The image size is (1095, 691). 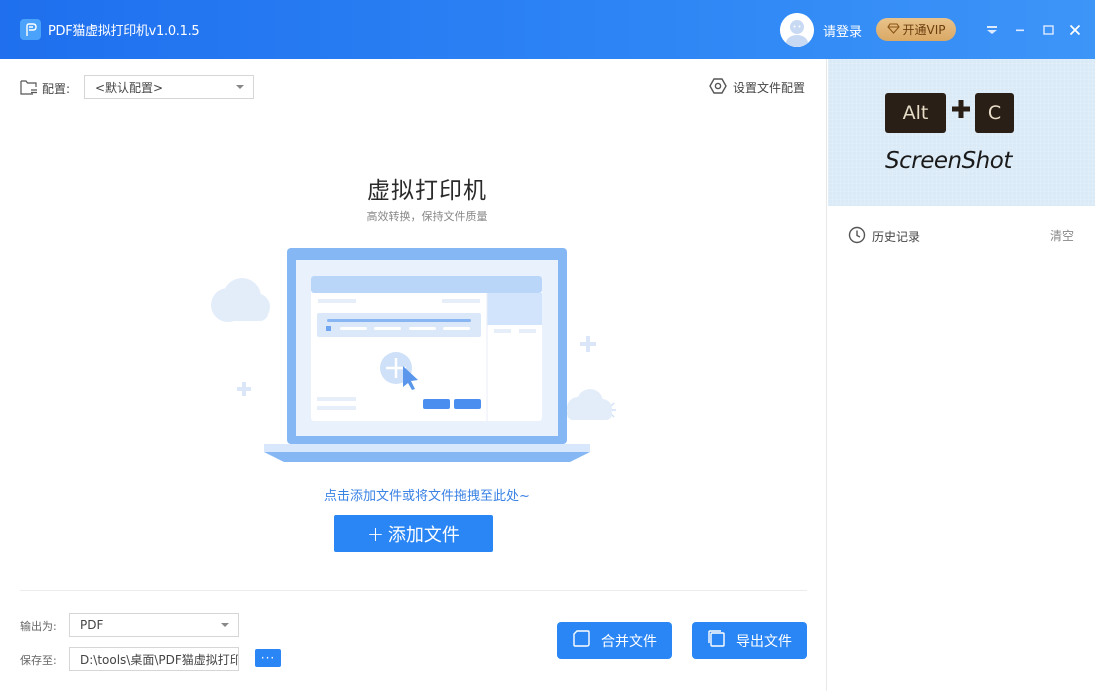 What do you see at coordinates (413, 590) in the screenshot?
I see `divider` at bounding box center [413, 590].